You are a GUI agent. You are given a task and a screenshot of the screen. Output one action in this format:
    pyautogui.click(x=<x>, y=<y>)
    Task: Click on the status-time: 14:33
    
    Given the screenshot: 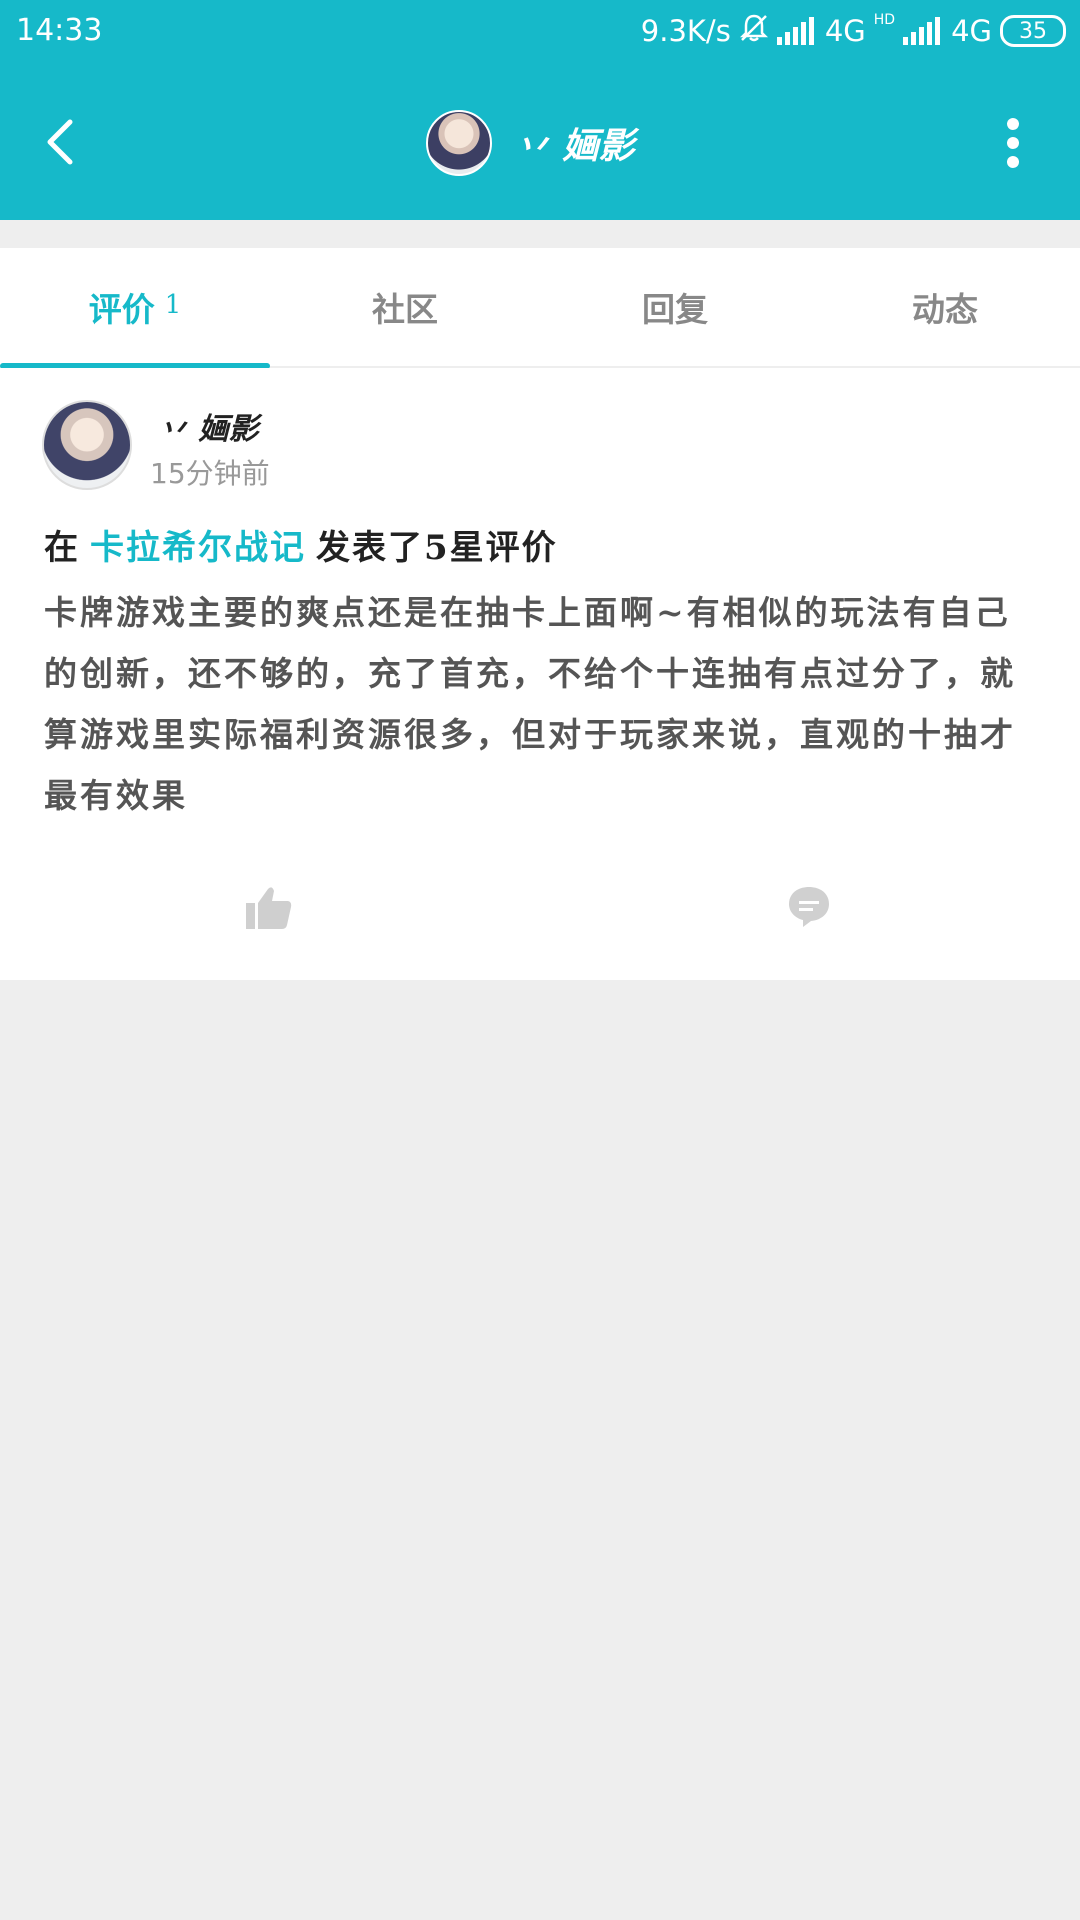 What is the action you would take?
    pyautogui.click(x=59, y=30)
    